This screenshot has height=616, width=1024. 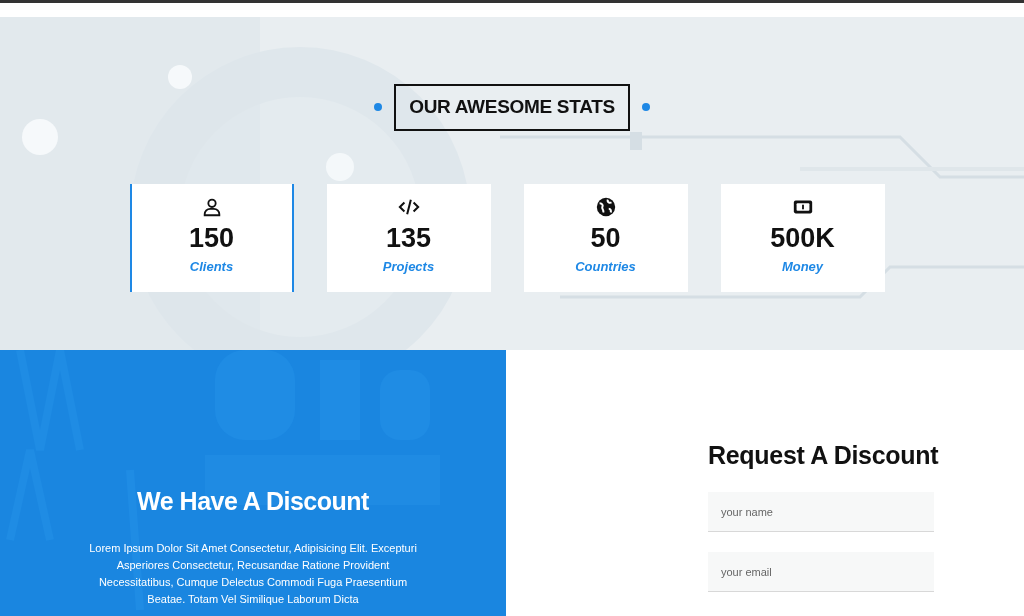 What do you see at coordinates (253, 501) in the screenshot?
I see `discount-heading: We Have A Discount` at bounding box center [253, 501].